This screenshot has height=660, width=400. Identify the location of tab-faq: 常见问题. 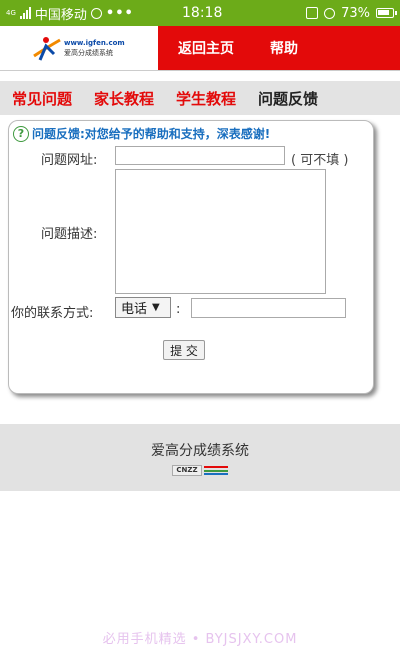
(42, 98).